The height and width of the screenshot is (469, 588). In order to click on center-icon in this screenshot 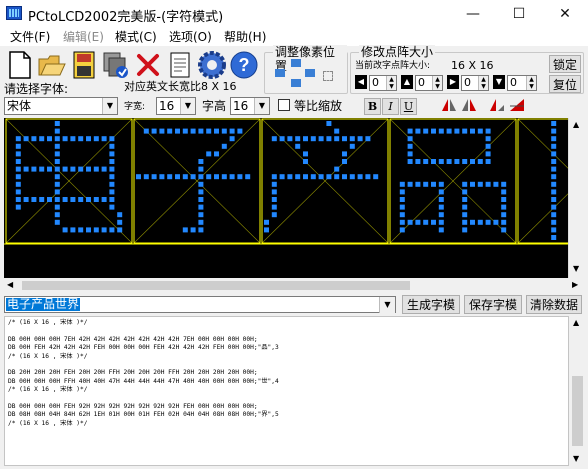, I will do `click(328, 76)`.